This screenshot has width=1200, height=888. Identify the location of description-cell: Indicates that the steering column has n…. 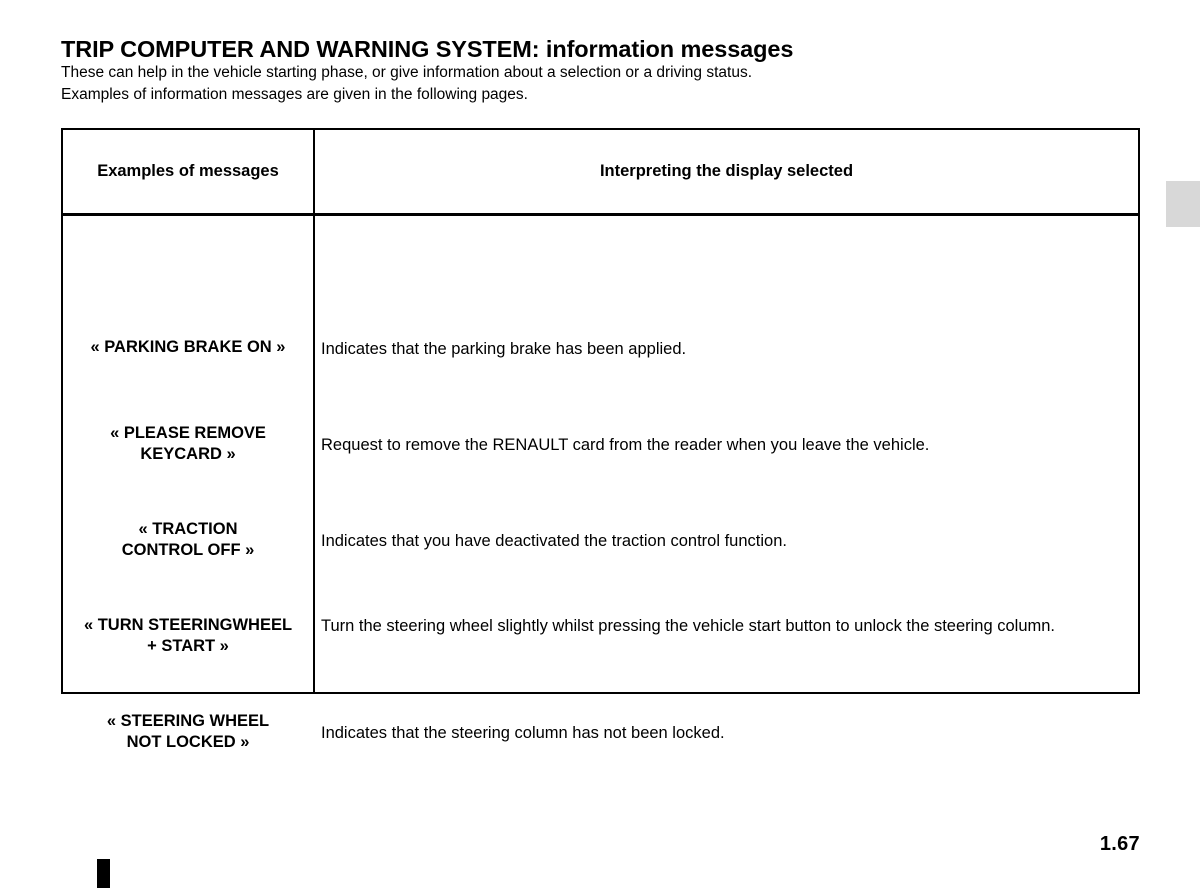
(523, 733).